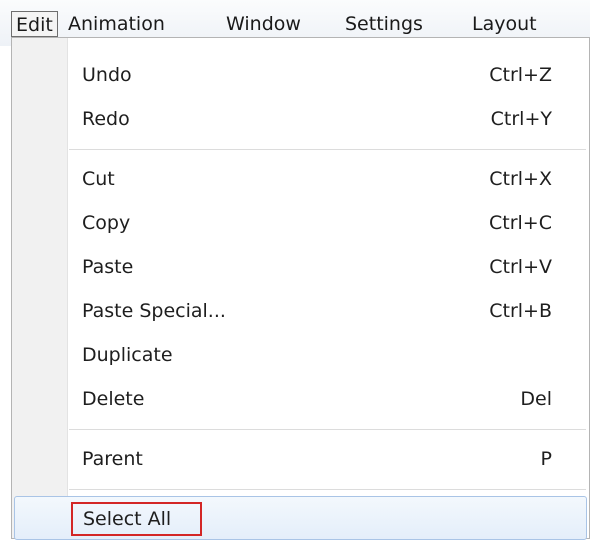  What do you see at coordinates (106, 119) in the screenshot?
I see `menu-item-label: Redo` at bounding box center [106, 119].